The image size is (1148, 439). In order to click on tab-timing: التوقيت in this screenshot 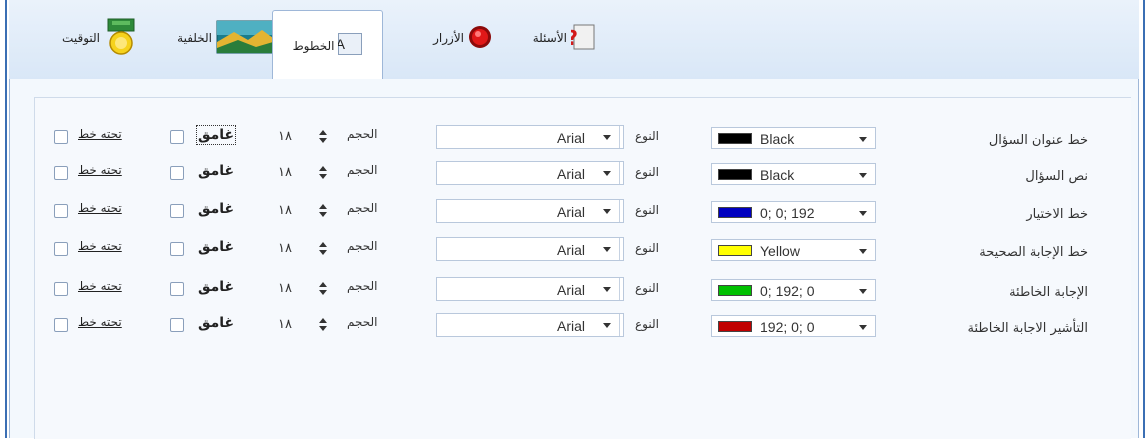, I will do `click(90, 38)`.